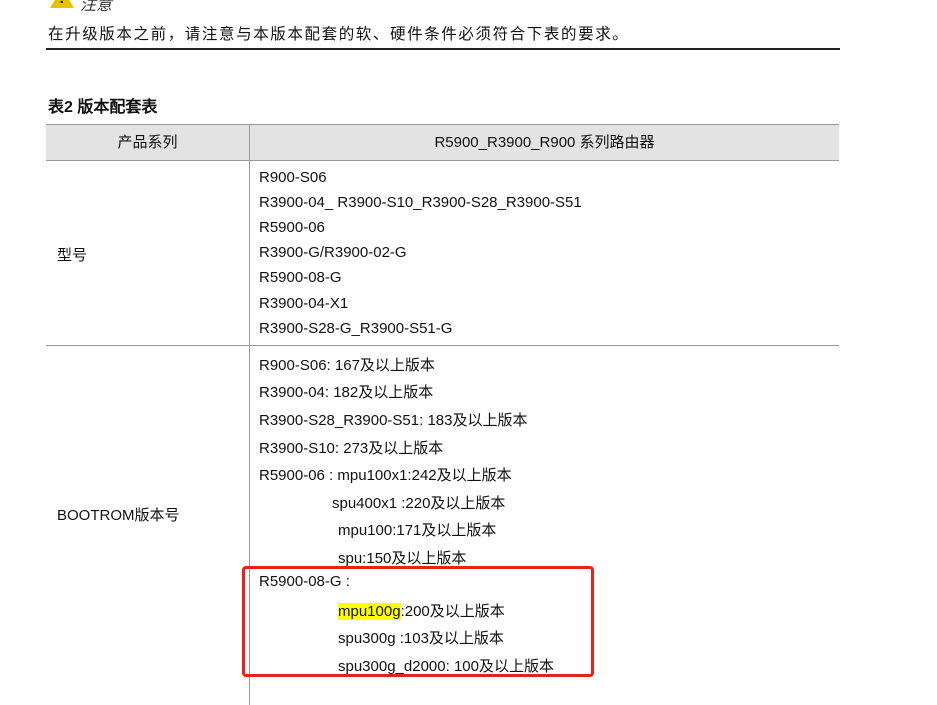  I want to click on model-line: R3900-S28-G_R3900-S51-G, so click(356, 328).